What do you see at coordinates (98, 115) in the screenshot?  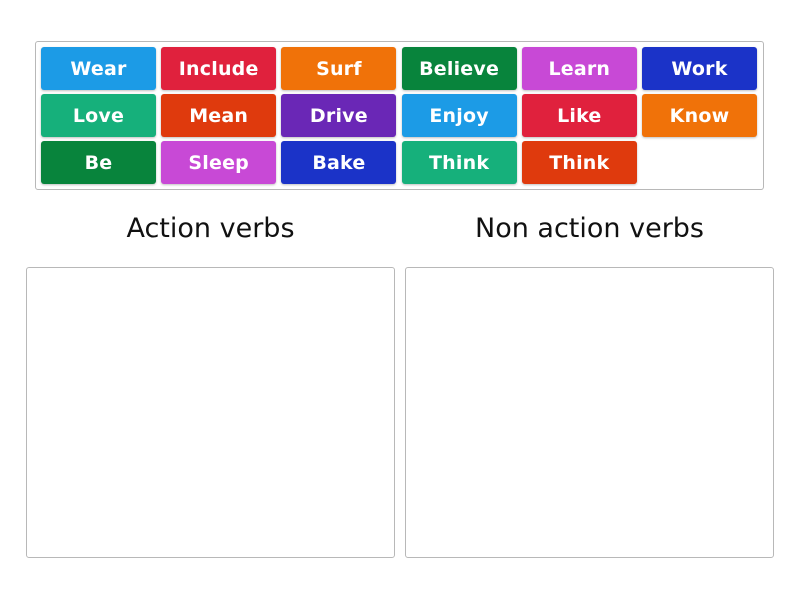 I see `word-tile-love: Love` at bounding box center [98, 115].